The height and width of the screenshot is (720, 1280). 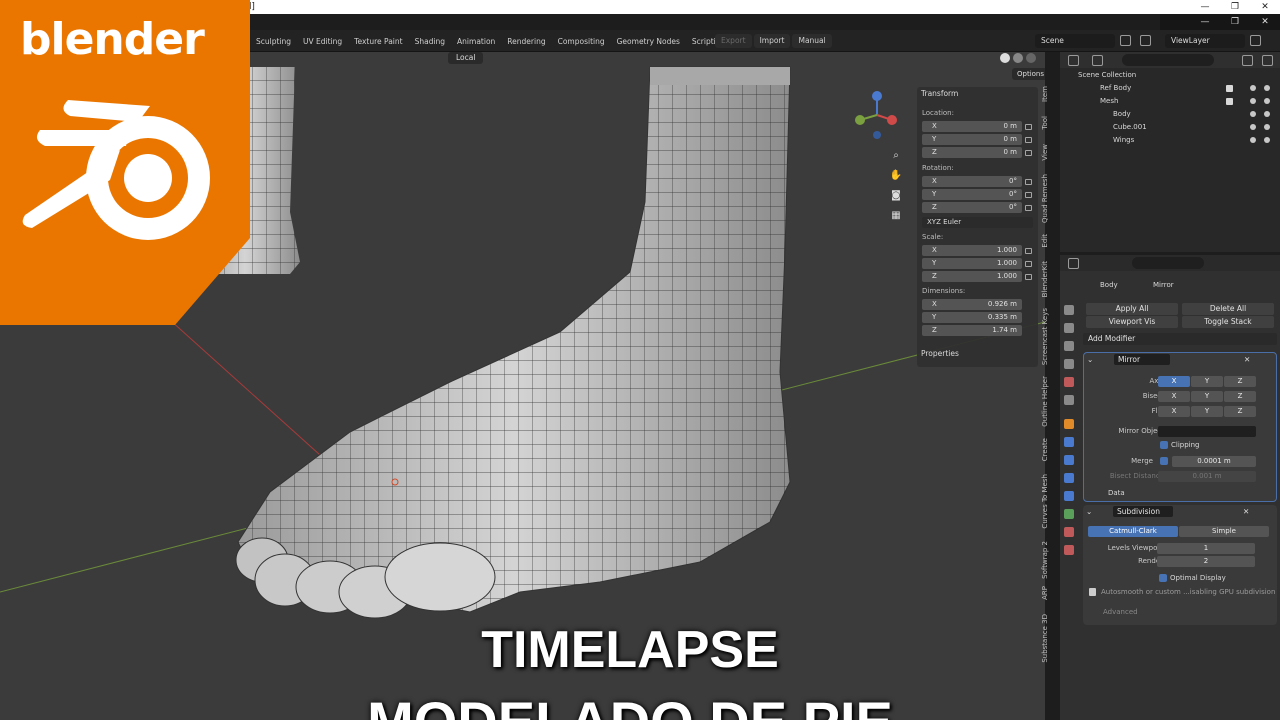 What do you see at coordinates (1207, 381) in the screenshot?
I see `axis-y-toggle: Y` at bounding box center [1207, 381].